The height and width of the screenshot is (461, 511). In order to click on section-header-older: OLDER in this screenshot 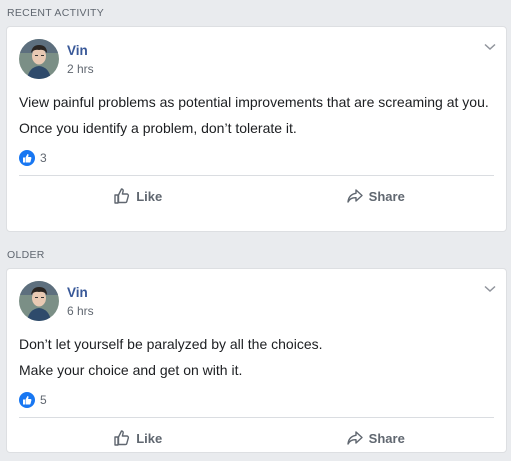, I will do `click(26, 255)`.